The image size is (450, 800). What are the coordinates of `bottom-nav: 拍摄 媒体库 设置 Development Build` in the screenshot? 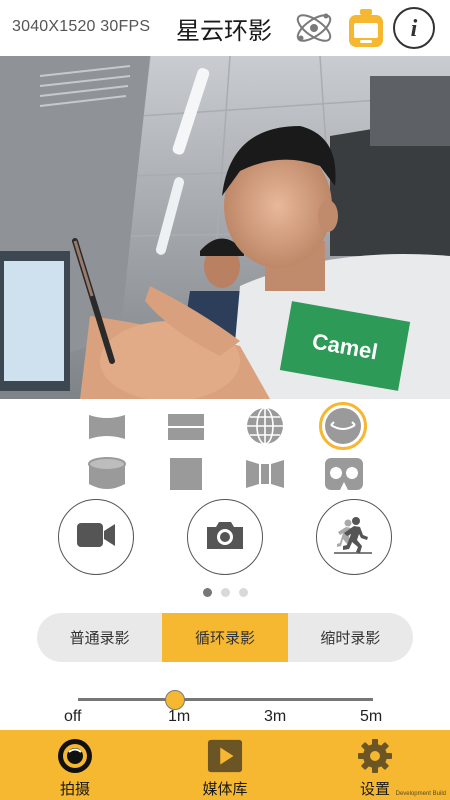 It's located at (225, 765).